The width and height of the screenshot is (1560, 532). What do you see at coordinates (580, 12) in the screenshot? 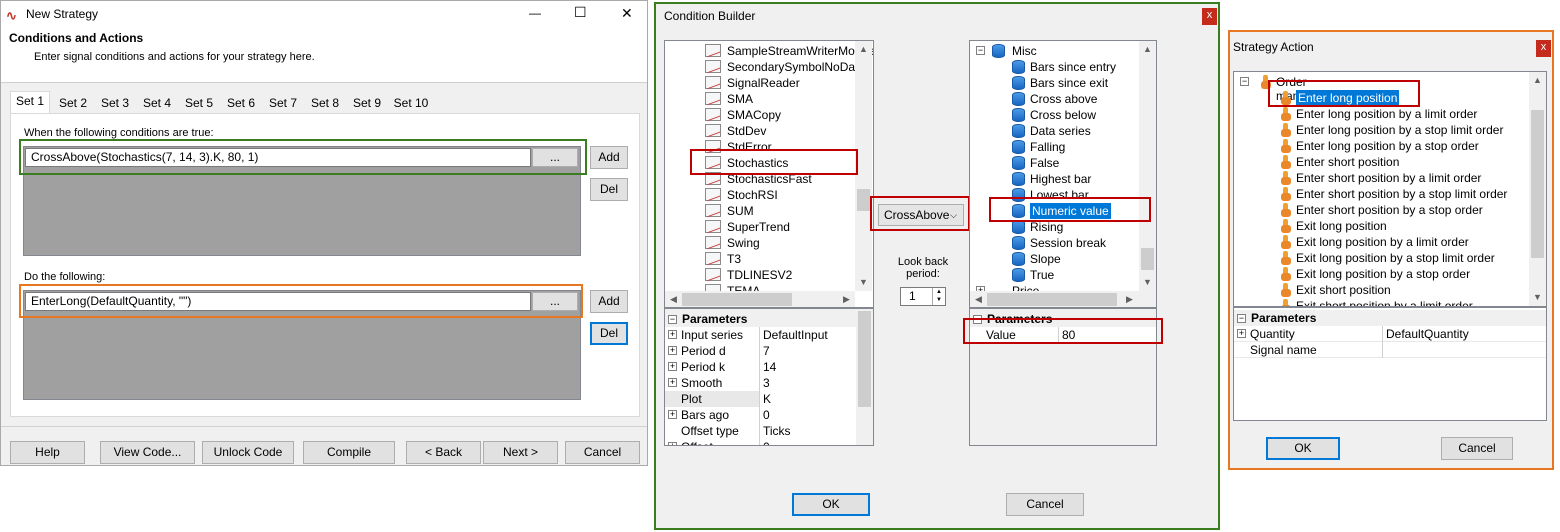
I see `maximize-icon: ☐` at bounding box center [580, 12].